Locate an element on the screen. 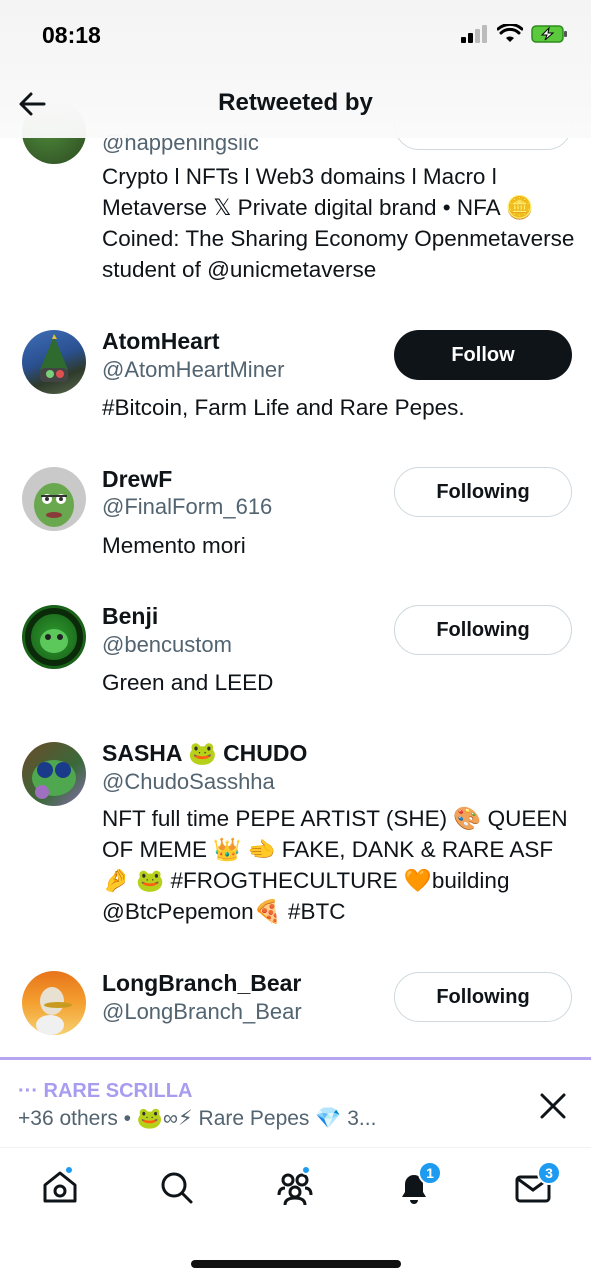  user-handle: @AtomHeartMiner is located at coordinates (193, 369).